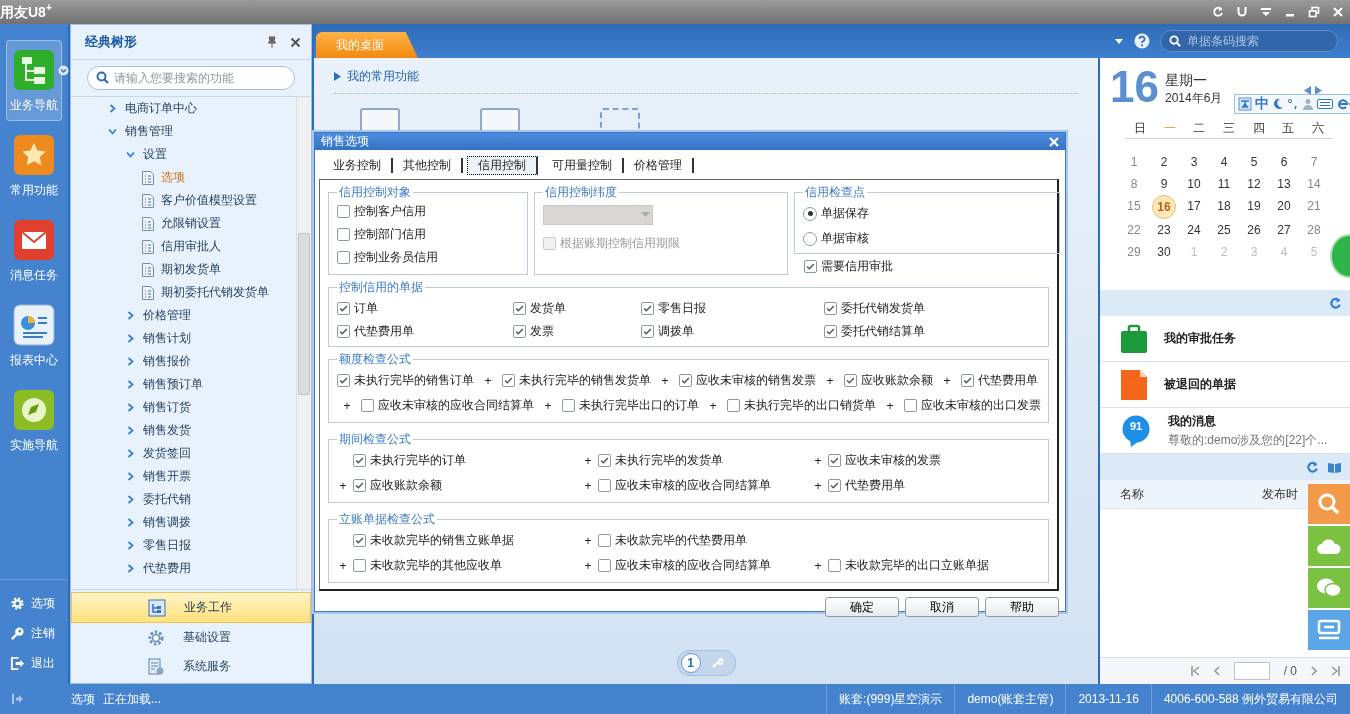  What do you see at coordinates (585, 380) in the screenshot?
I see `checkbox-label: 未执行完毕的销售发货单` at bounding box center [585, 380].